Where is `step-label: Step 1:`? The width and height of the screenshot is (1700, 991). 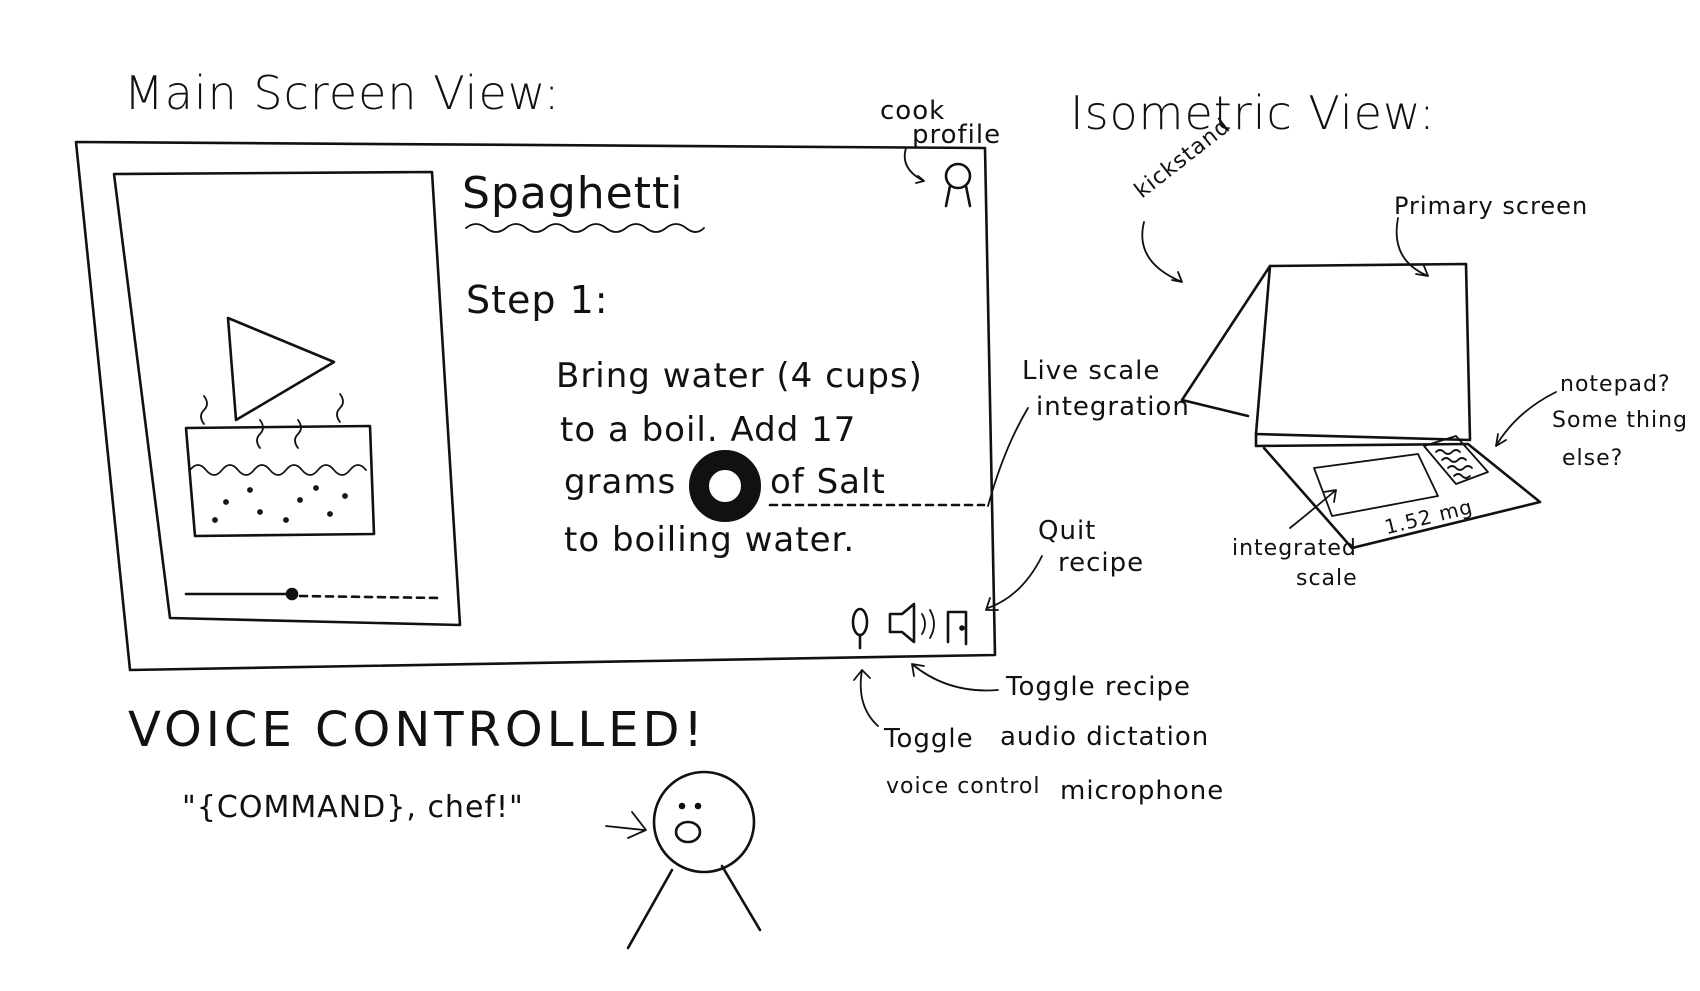
step-label: Step 1: is located at coordinates (537, 300).